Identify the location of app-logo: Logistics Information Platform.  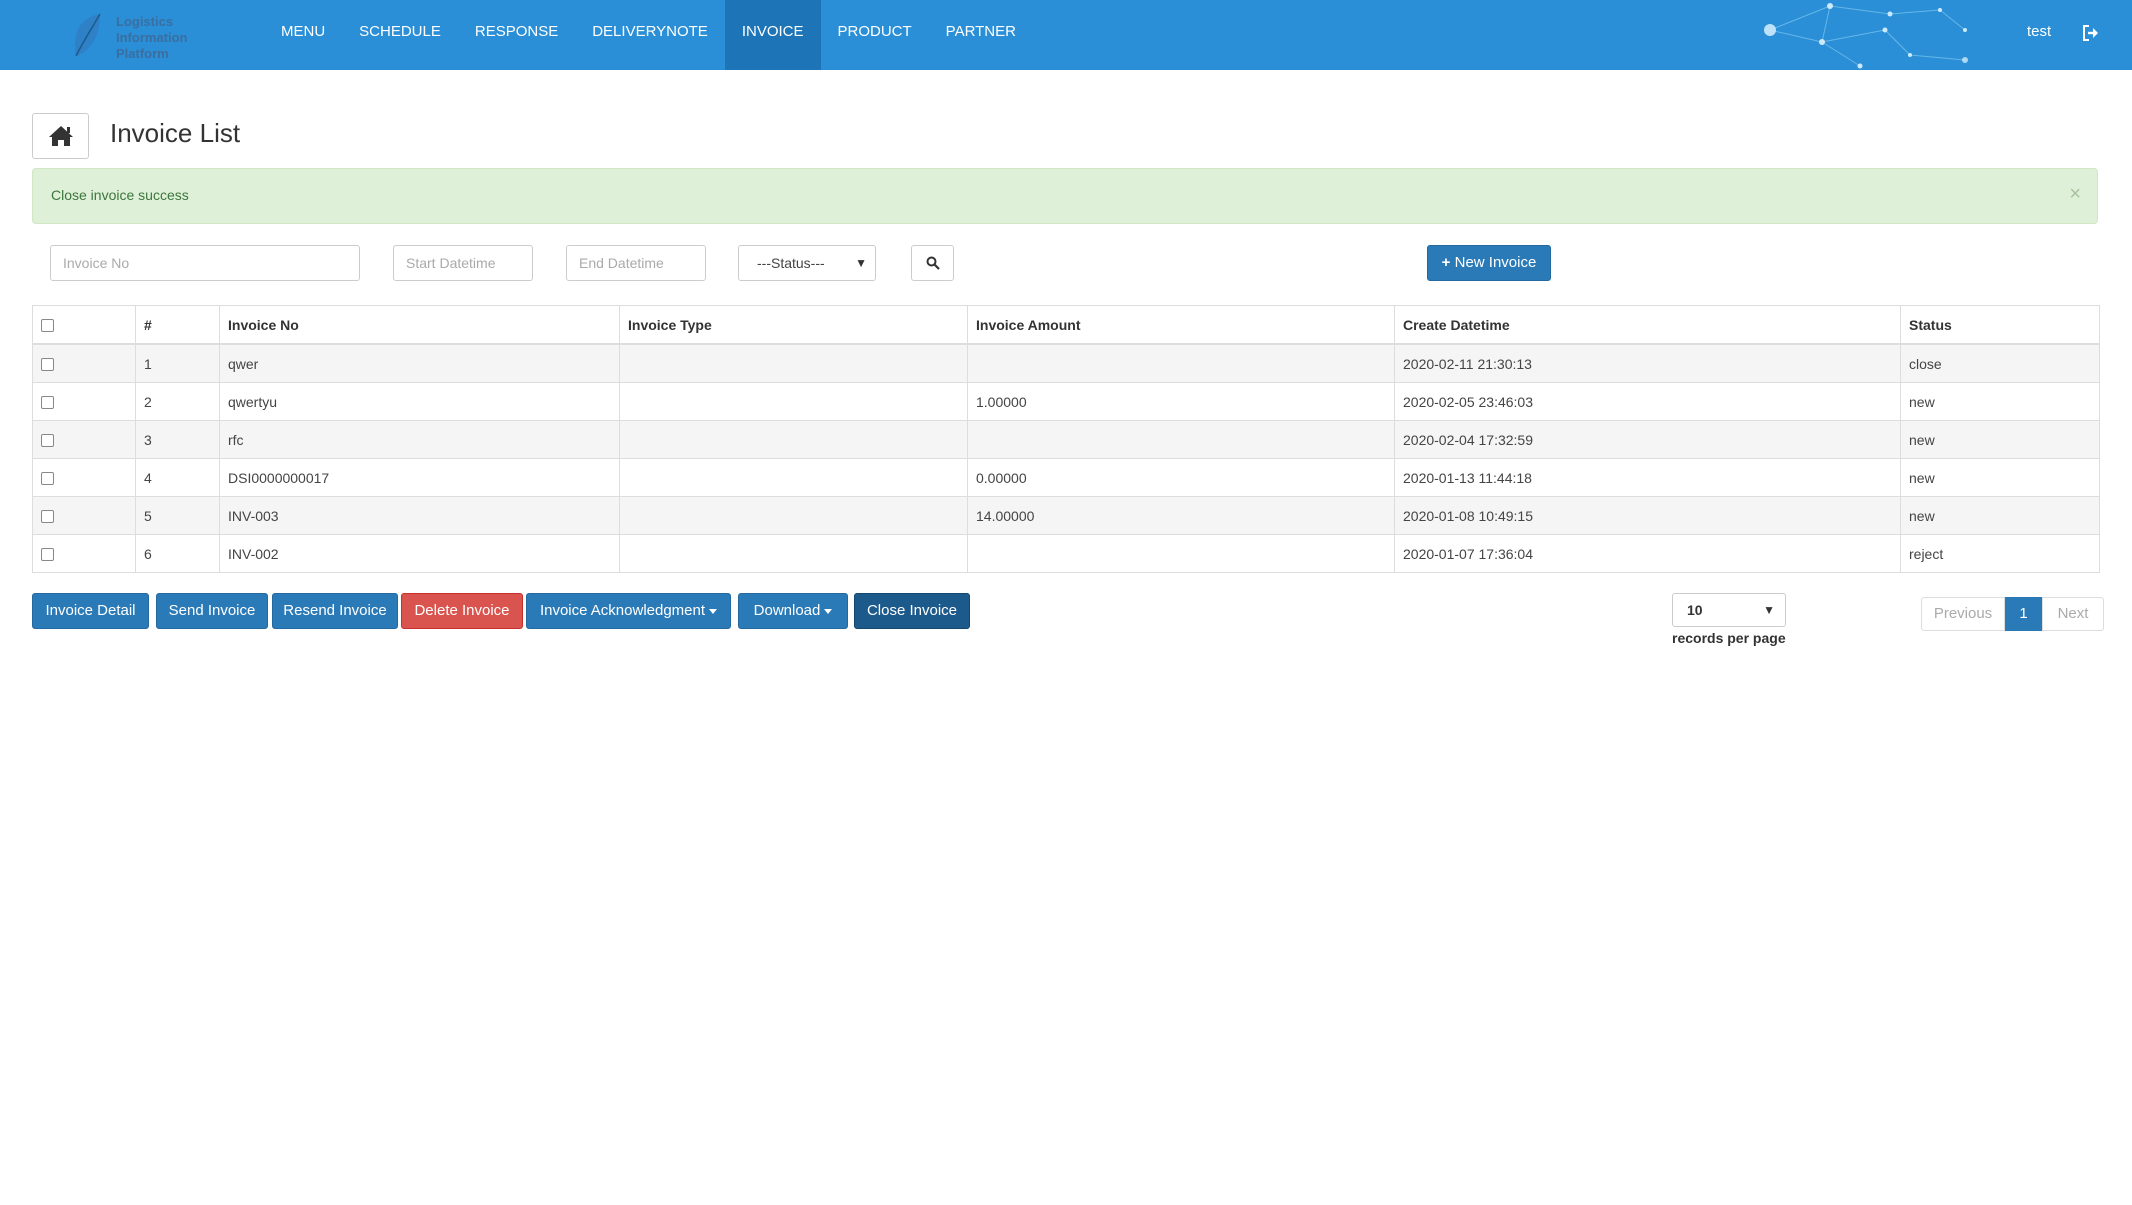
(140, 37).